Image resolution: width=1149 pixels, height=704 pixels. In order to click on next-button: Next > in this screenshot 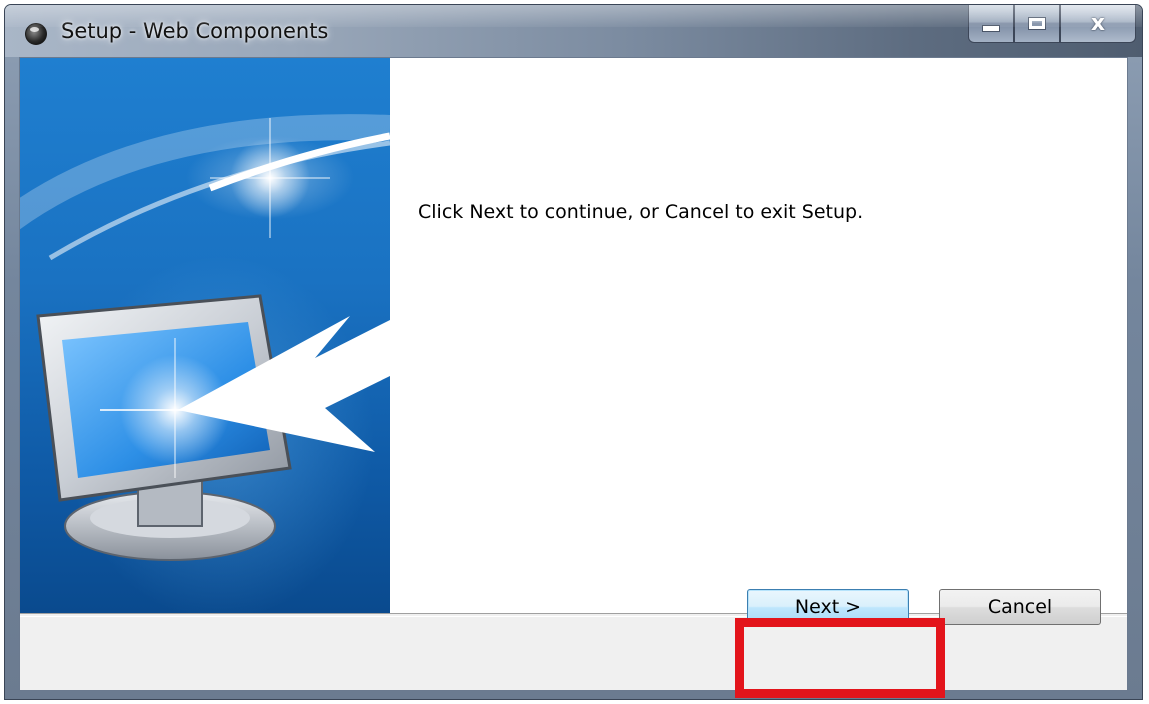, I will do `click(828, 607)`.